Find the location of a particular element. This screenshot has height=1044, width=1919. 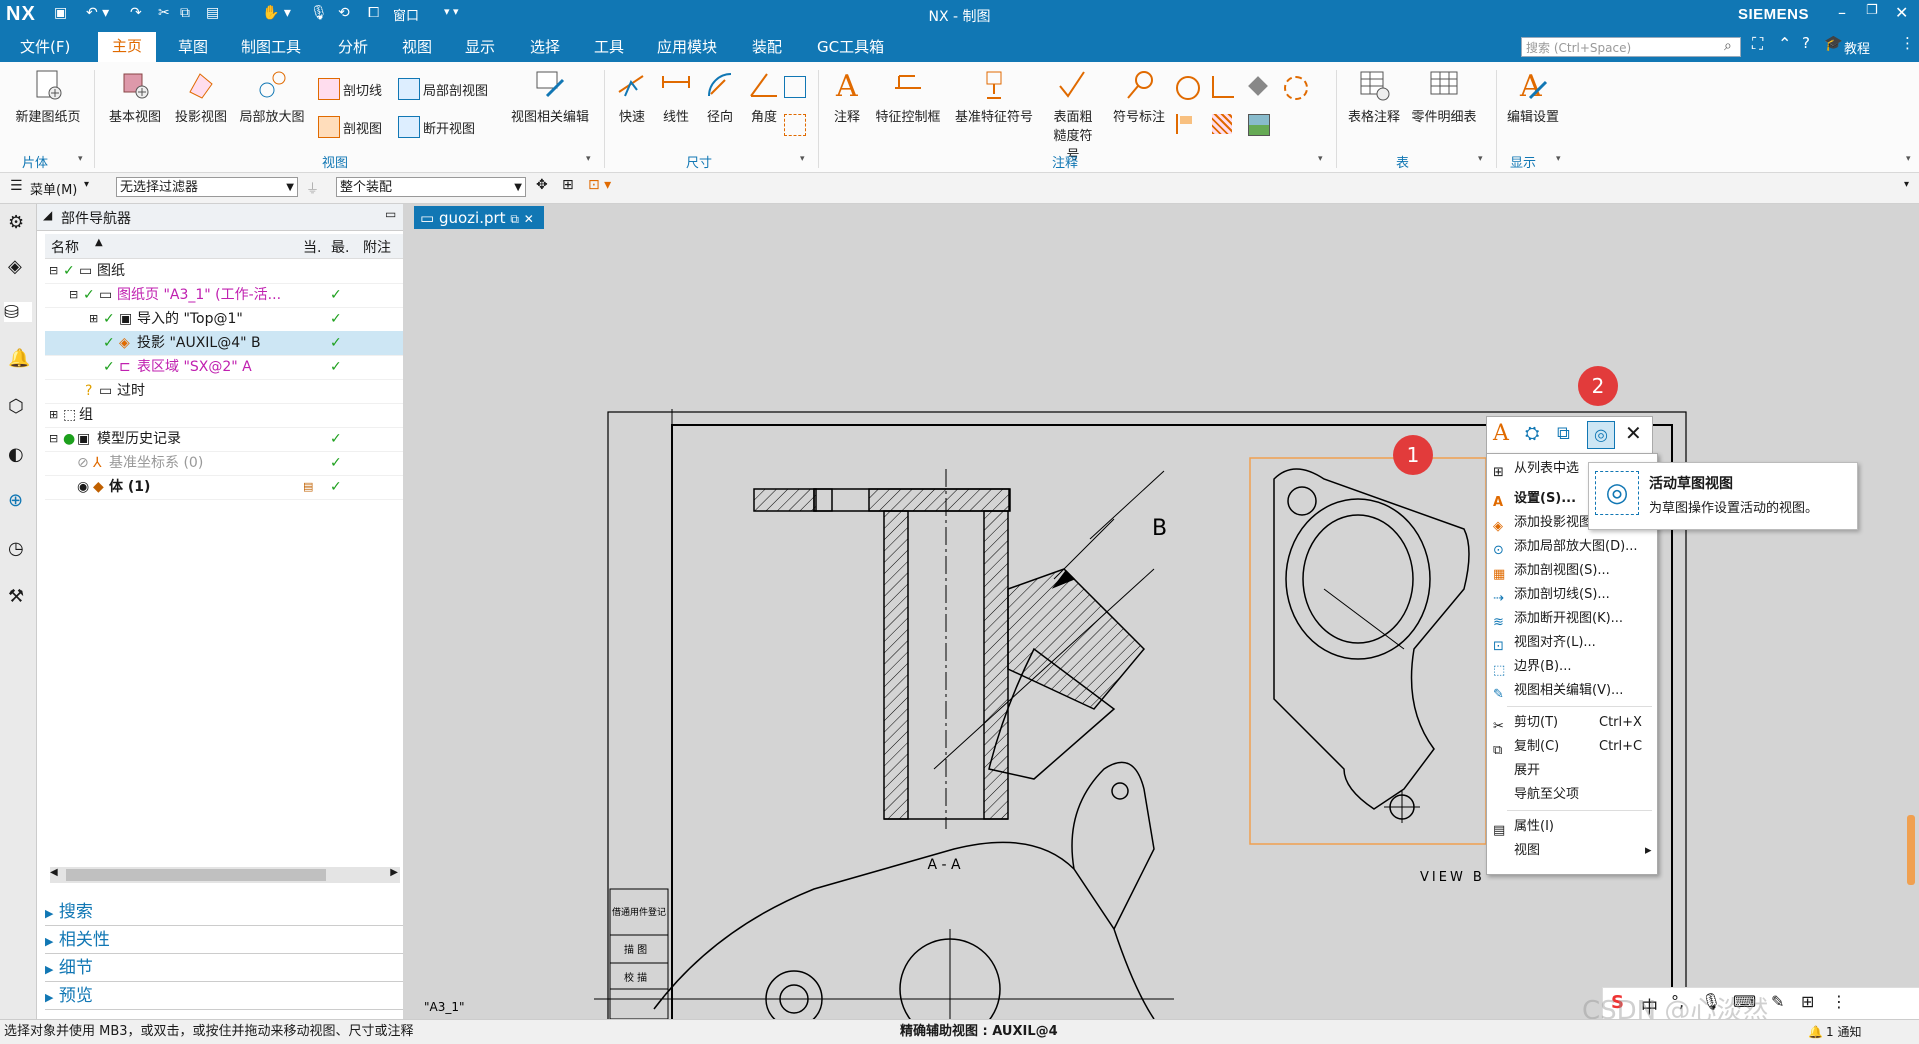

detail-view-button: 局部放大图 is located at coordinates (272, 96).